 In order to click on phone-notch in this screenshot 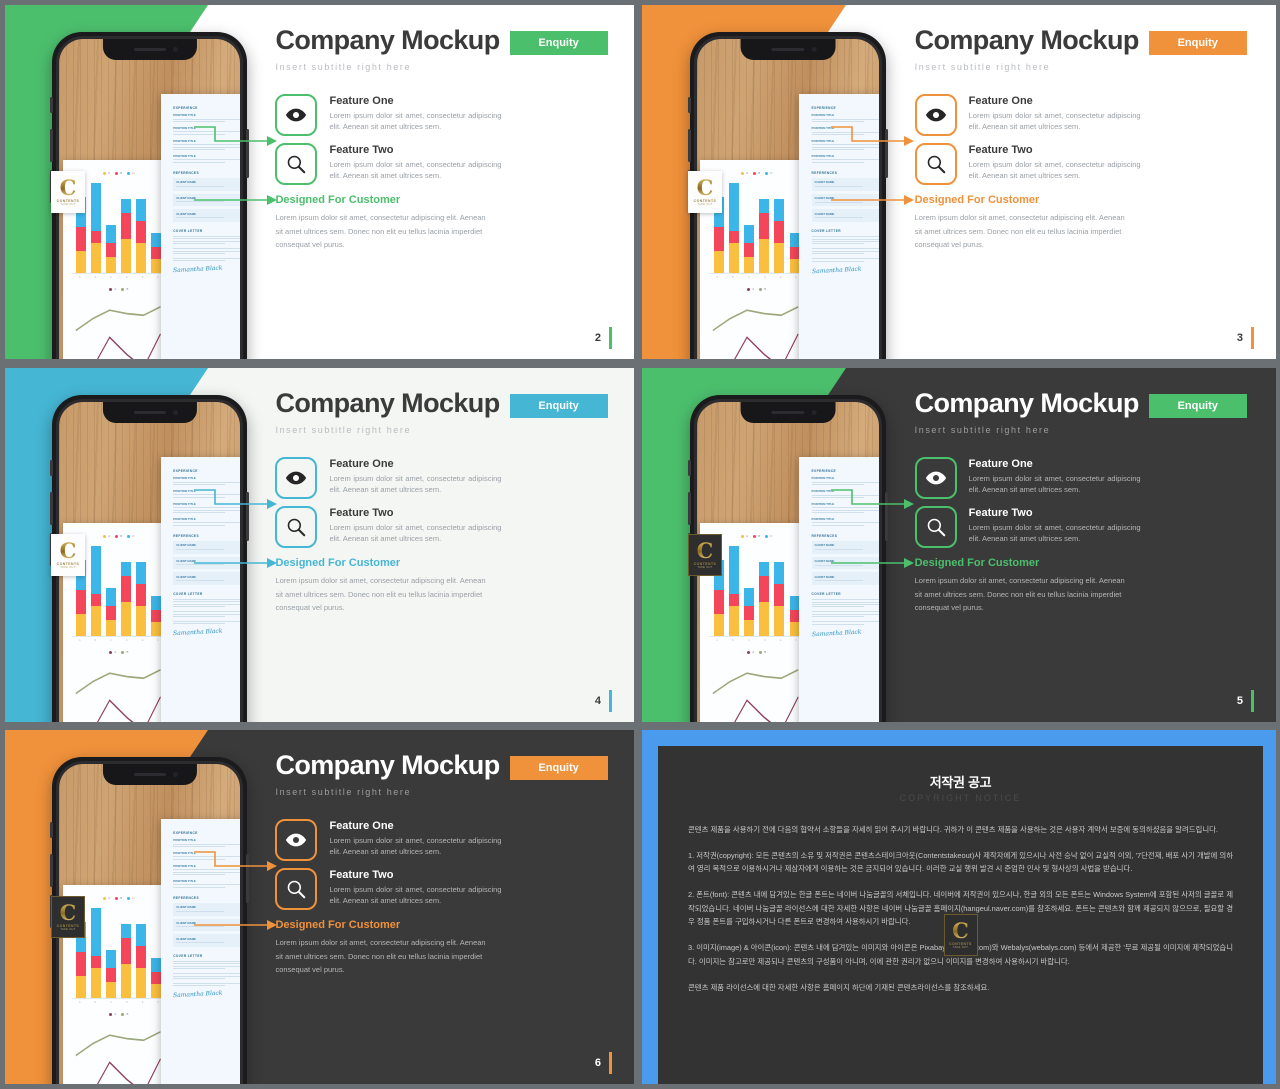, I will do `click(149, 49)`.